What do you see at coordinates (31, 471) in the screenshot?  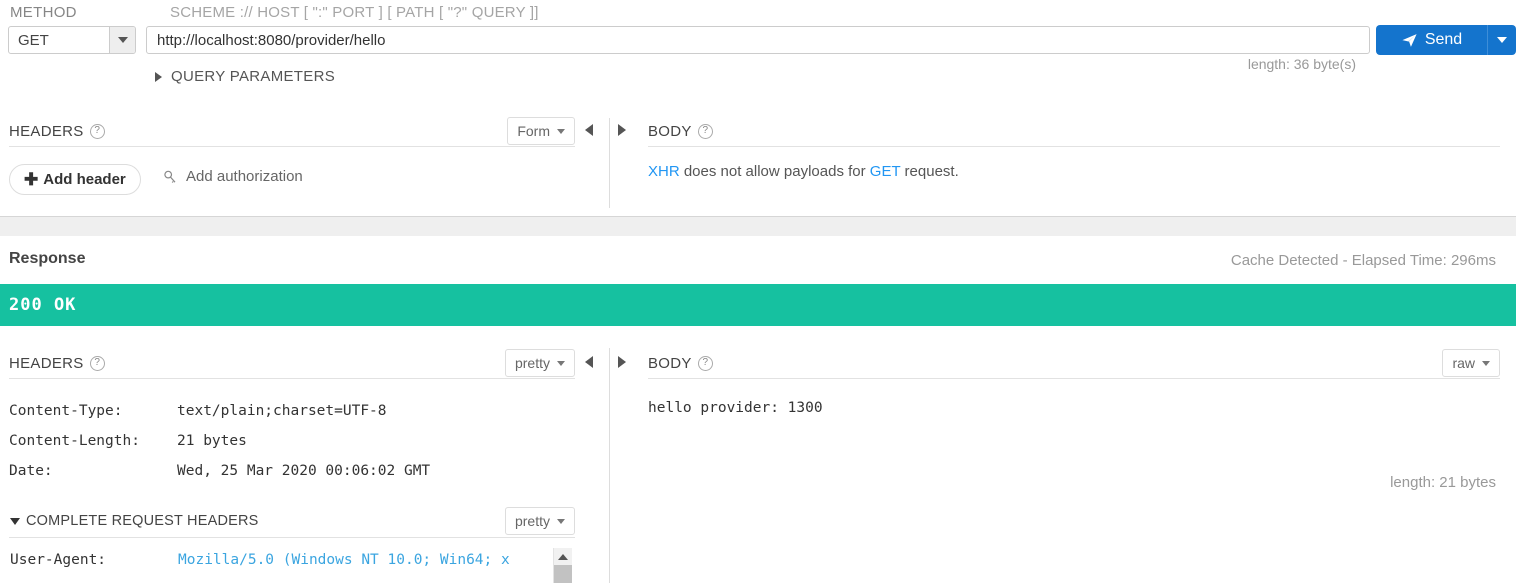 I see `header-key: Date:` at bounding box center [31, 471].